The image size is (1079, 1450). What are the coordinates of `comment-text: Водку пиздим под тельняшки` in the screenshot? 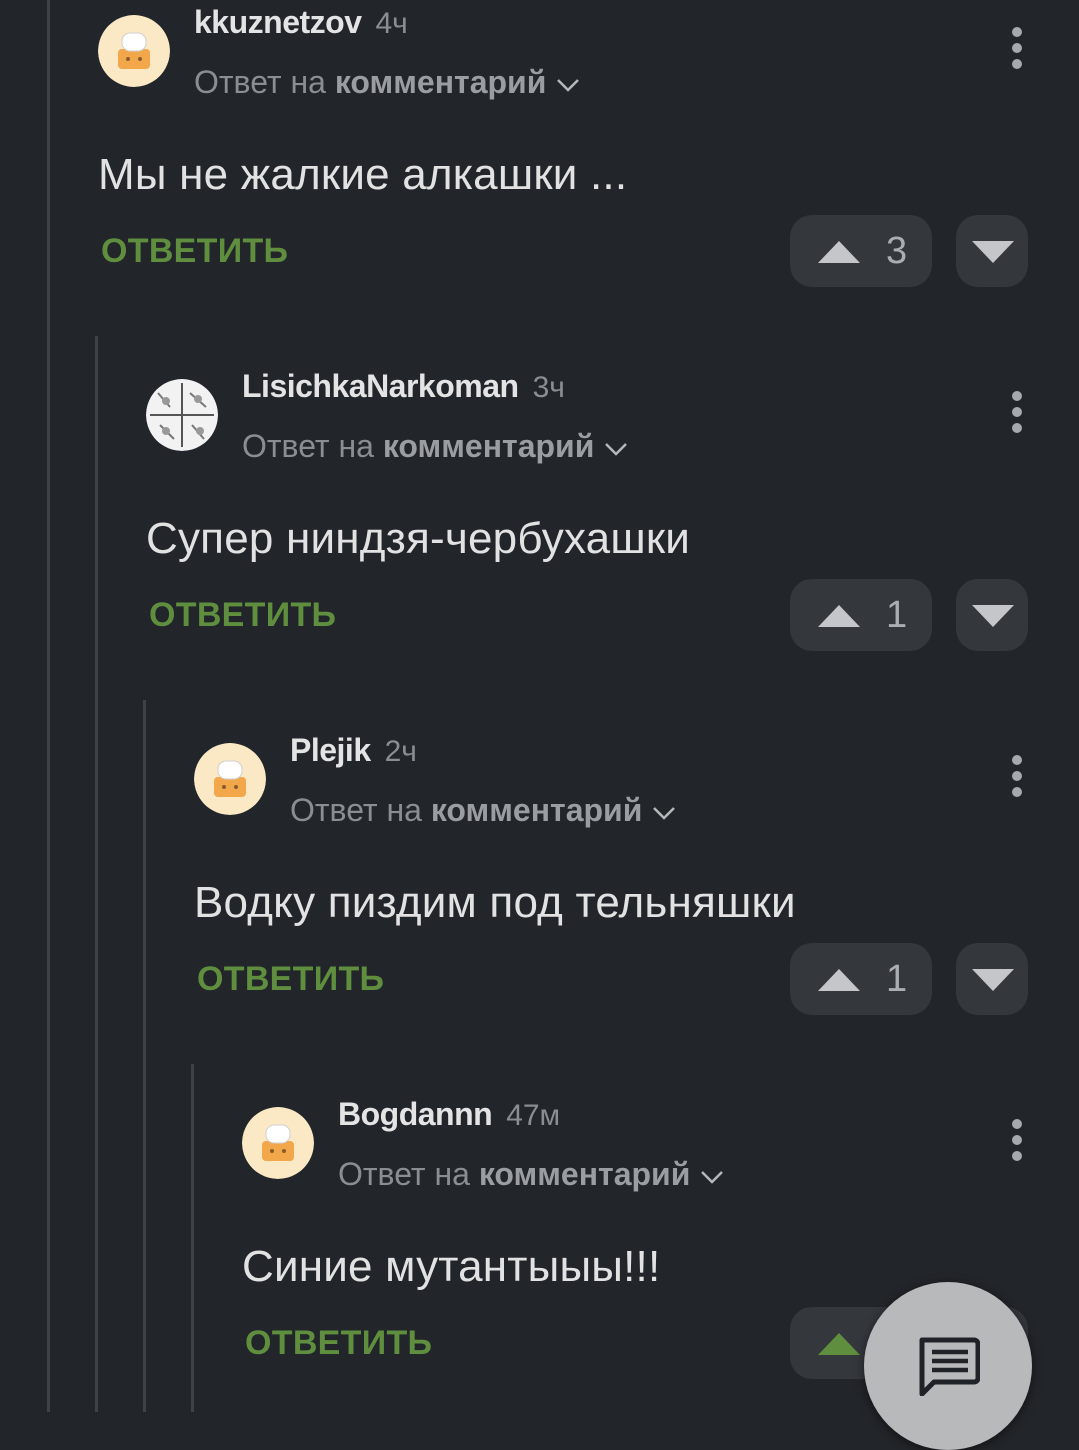 It's located at (495, 902).